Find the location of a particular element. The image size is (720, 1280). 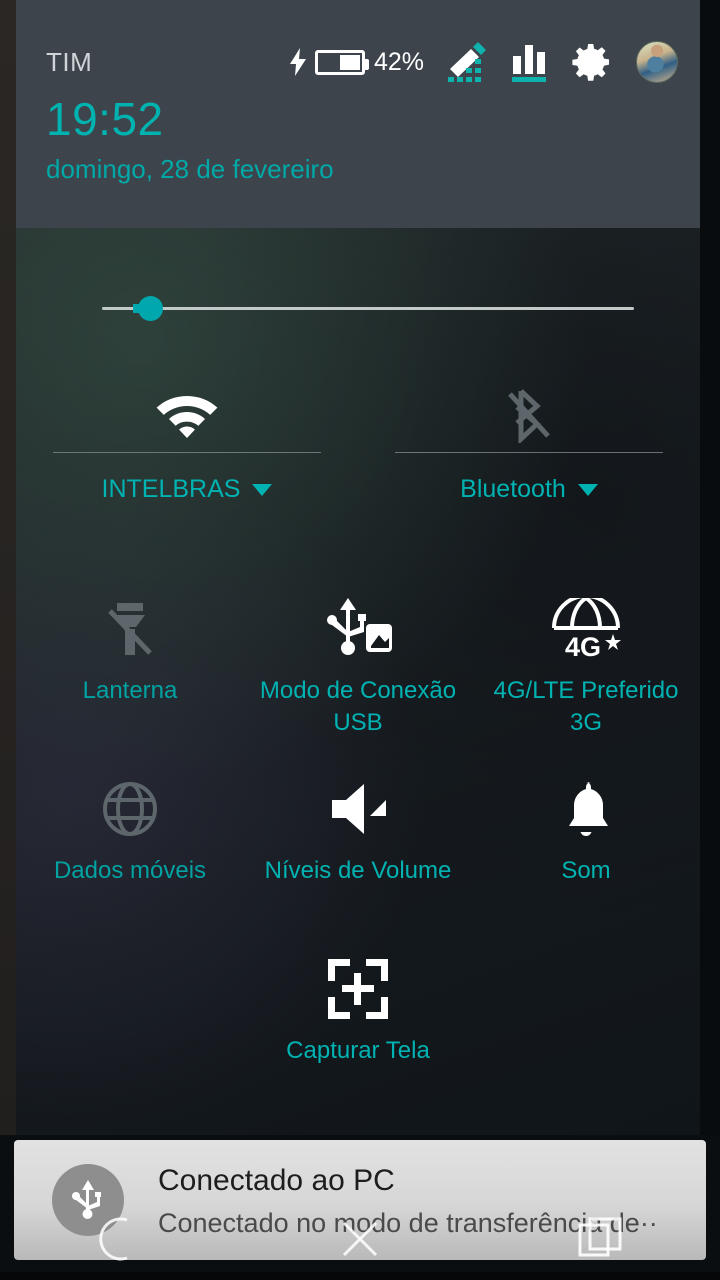

brightness-slider is located at coordinates (358, 308).